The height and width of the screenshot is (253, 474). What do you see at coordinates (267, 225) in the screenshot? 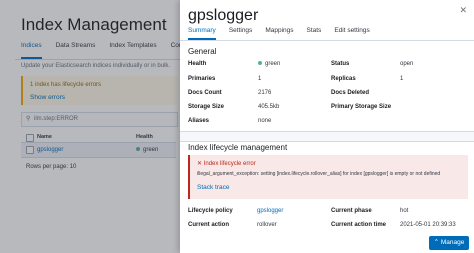
I see `current-action-value: rollover` at bounding box center [267, 225].